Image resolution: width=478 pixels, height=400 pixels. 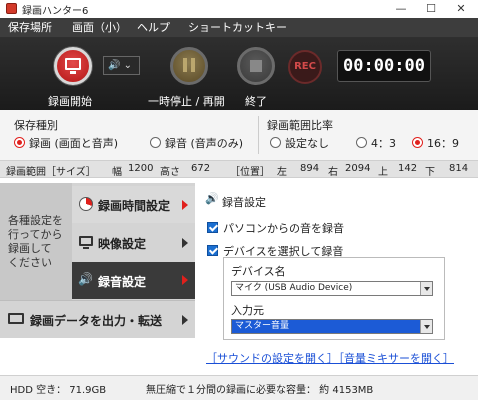 I want to click on window-title: 録画ハンター6, so click(x=55, y=11).